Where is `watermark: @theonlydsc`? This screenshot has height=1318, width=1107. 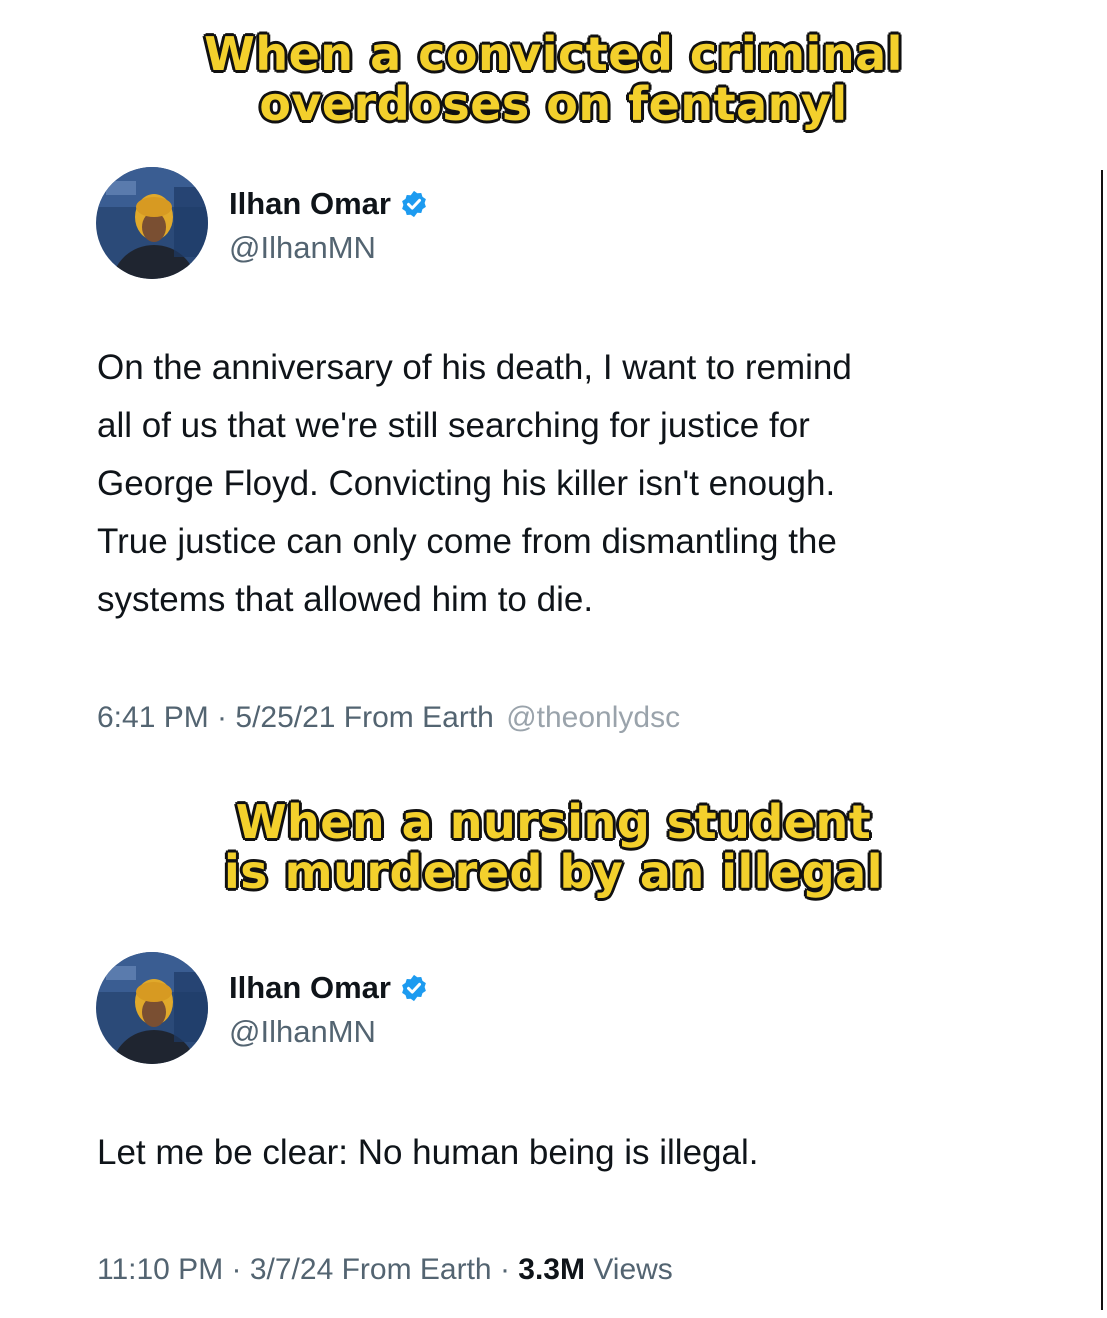 watermark: @theonlydsc is located at coordinates (593, 717).